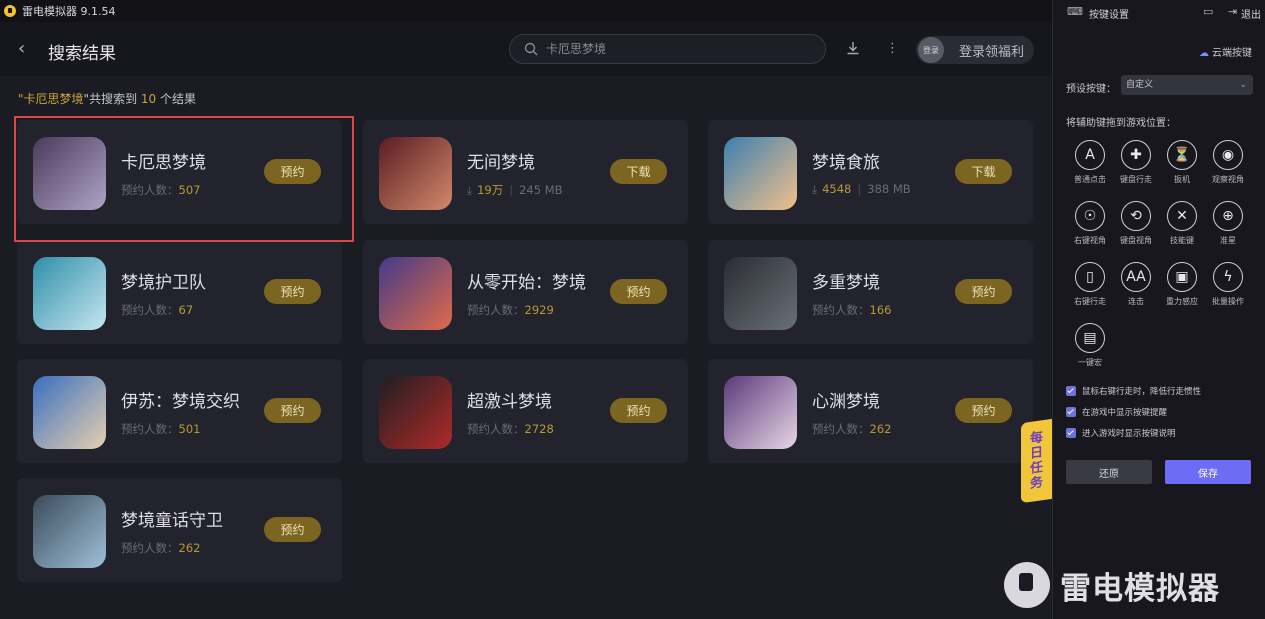 The width and height of the screenshot is (1265, 619). Describe the element at coordinates (179, 172) in the screenshot. I see `result-card: 卡厄思梦境 预约人数：507 预约` at that location.